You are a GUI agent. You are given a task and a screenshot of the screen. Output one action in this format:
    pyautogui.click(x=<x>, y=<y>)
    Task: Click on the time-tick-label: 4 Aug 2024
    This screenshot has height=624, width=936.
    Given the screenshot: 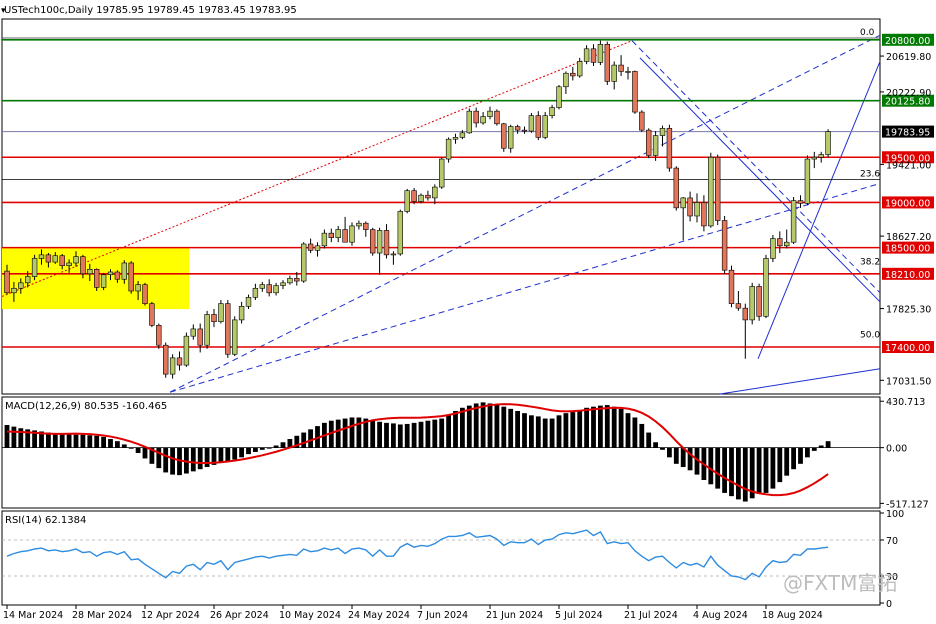 What is the action you would take?
    pyautogui.click(x=720, y=615)
    